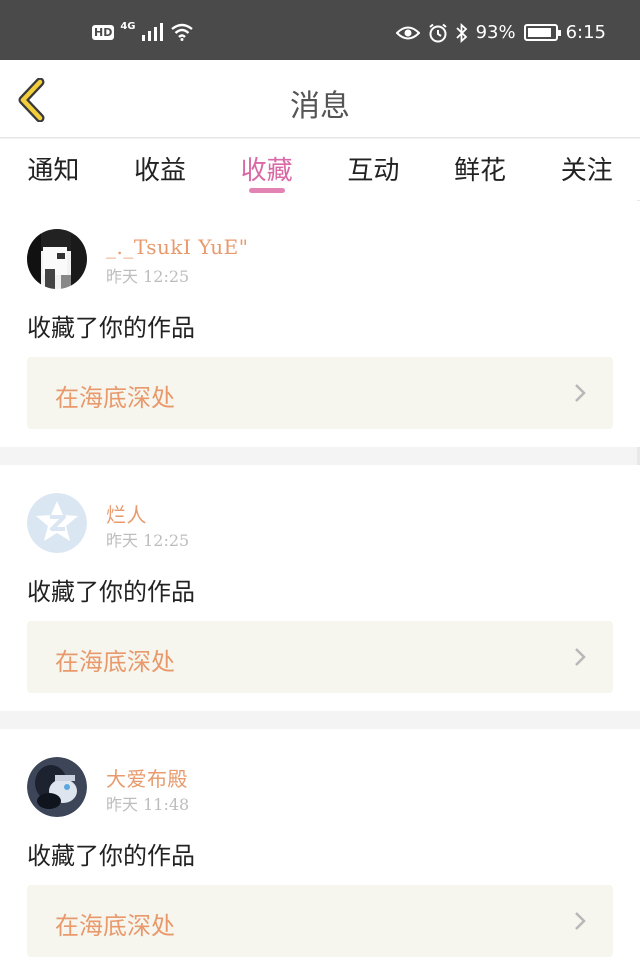 The image size is (640, 969). Describe the element at coordinates (128, 26) in the screenshot. I see `network-type: 4G` at that location.